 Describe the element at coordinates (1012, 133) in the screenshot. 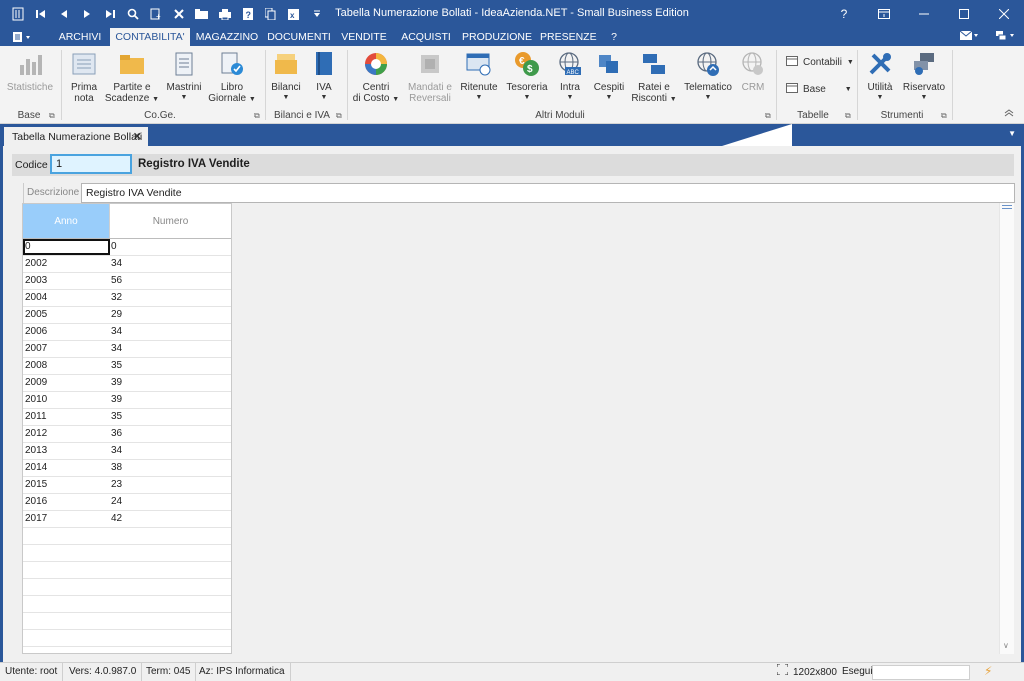

I see `tab-list-icon: ▼` at that location.